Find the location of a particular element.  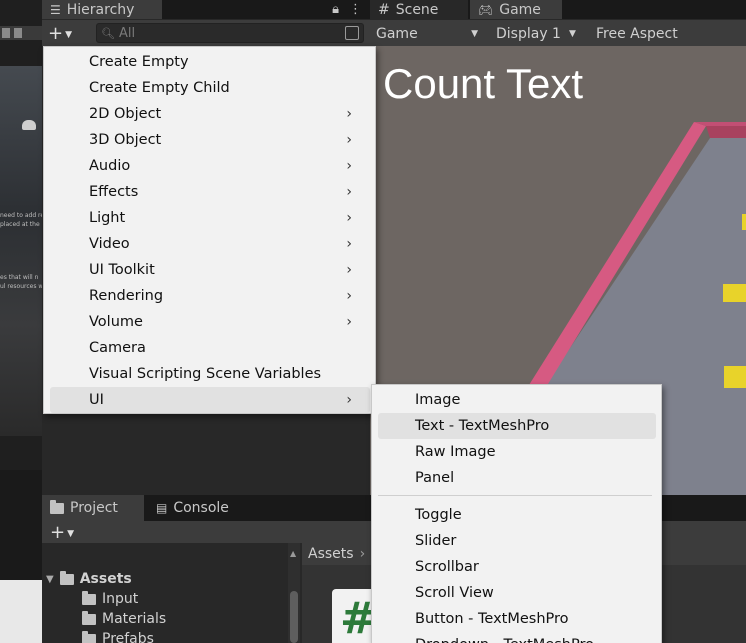

preview-text-4: ul resources w is located at coordinates (21, 286).